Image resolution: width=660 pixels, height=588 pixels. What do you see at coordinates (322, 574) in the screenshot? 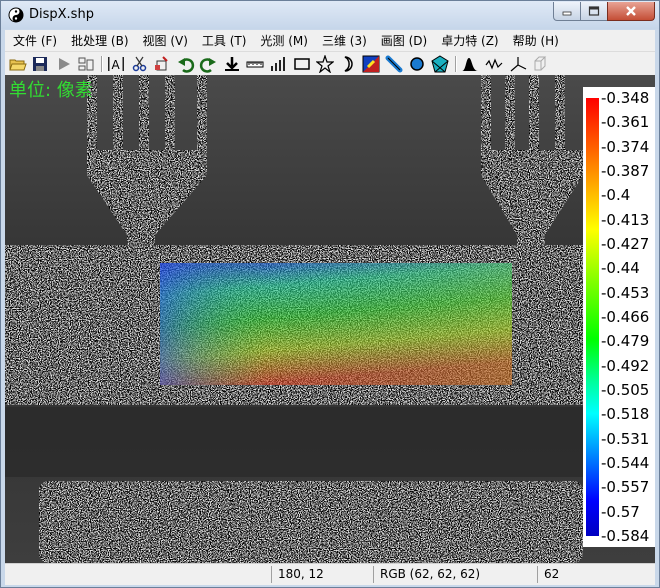
I see `status-coords: 180, 12` at bounding box center [322, 574].